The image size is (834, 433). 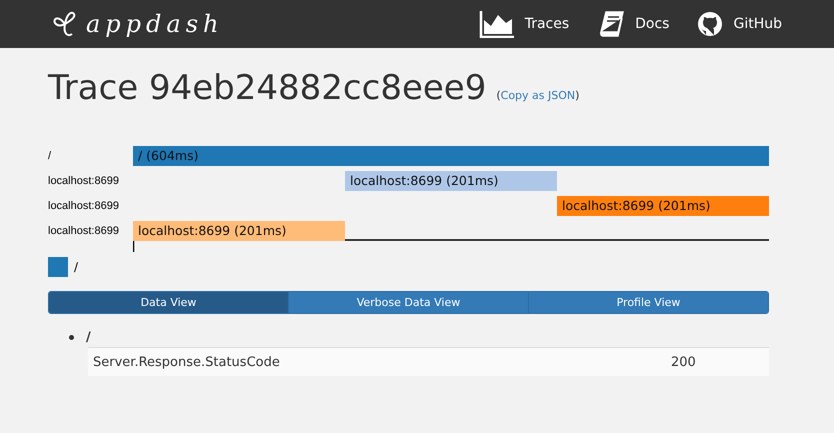 I want to click on paren-text: ), so click(x=577, y=95).